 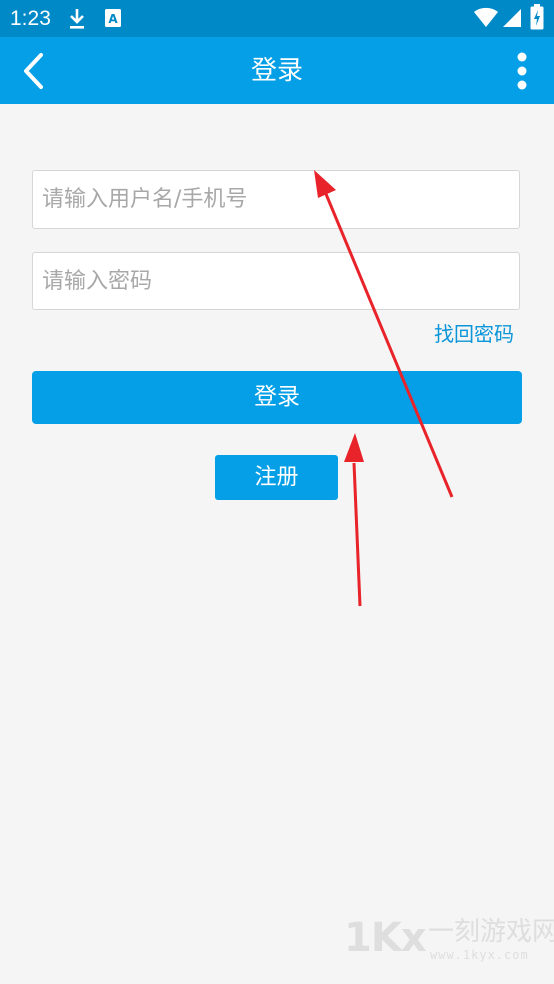 What do you see at coordinates (537, 17) in the screenshot?
I see `battery-icon` at bounding box center [537, 17].